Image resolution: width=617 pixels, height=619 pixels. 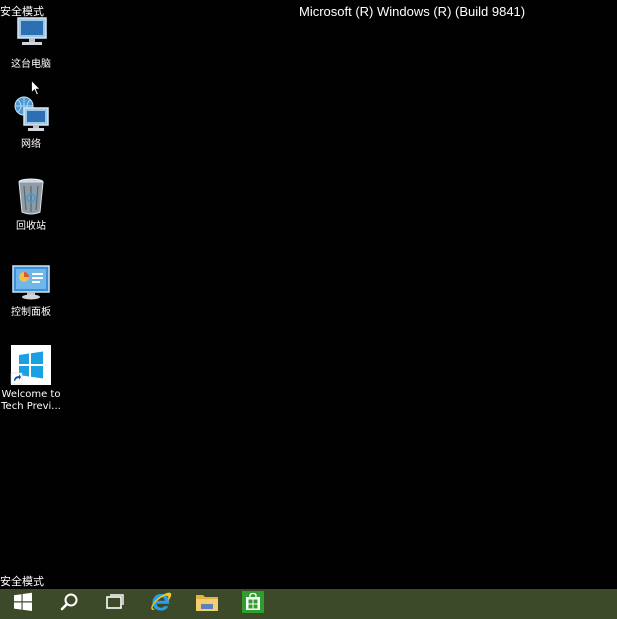 What do you see at coordinates (36, 87) in the screenshot?
I see `mouse-cursor-icon` at bounding box center [36, 87].